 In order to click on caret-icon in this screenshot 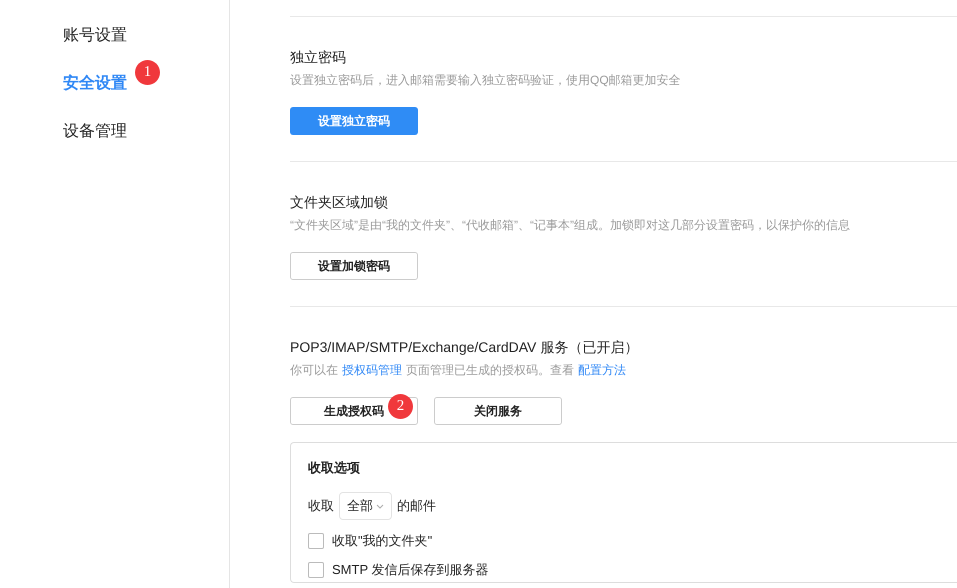, I will do `click(380, 506)`.